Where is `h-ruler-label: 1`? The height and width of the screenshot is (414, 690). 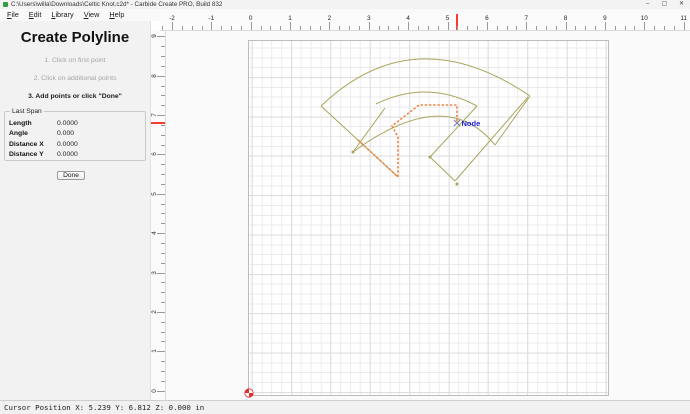
h-ruler-label: 1 is located at coordinates (290, 18).